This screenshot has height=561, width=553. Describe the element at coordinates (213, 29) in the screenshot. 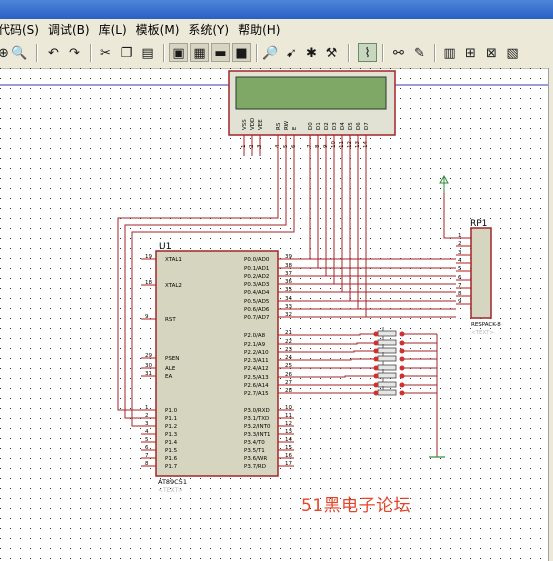

I see `menu-system: 系统(Y)` at that location.